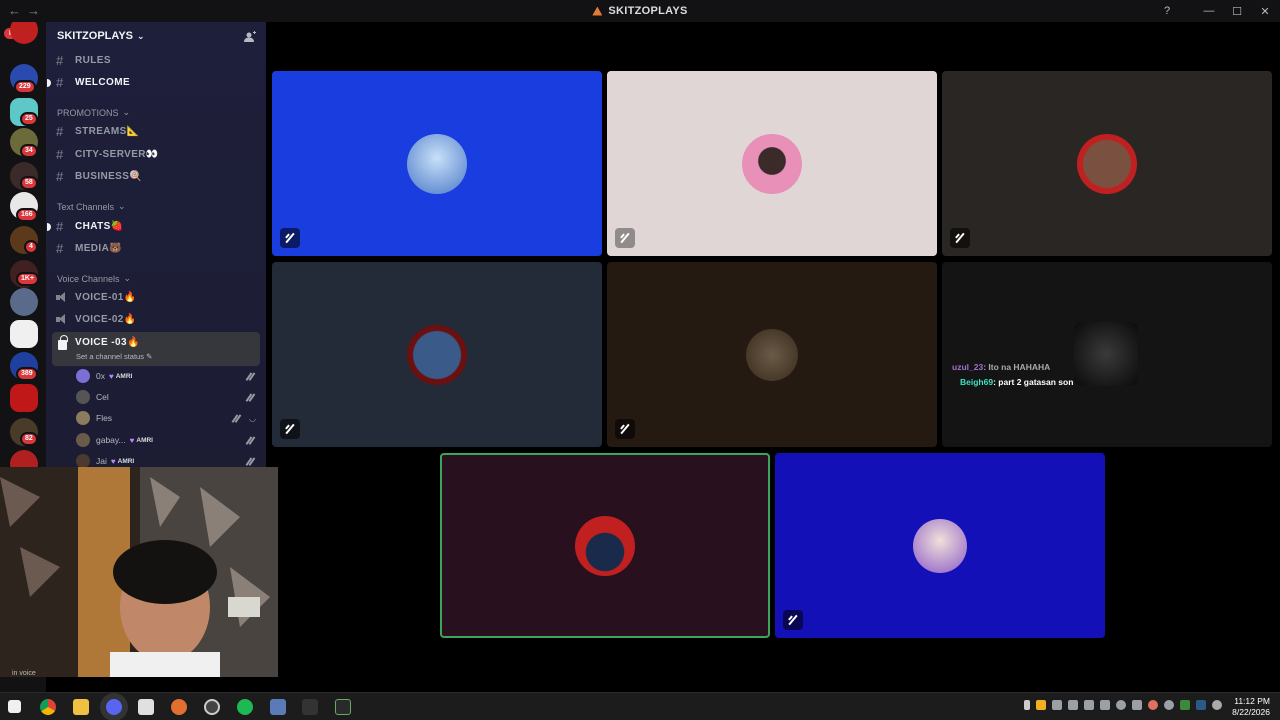 This screenshot has width=1280, height=720. What do you see at coordinates (1251, 712) in the screenshot?
I see `clock-date: 8/22/2026` at bounding box center [1251, 712].